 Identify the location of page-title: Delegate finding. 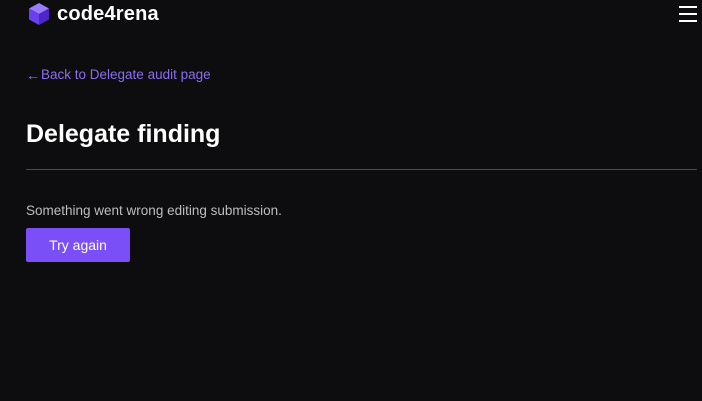
(123, 134).